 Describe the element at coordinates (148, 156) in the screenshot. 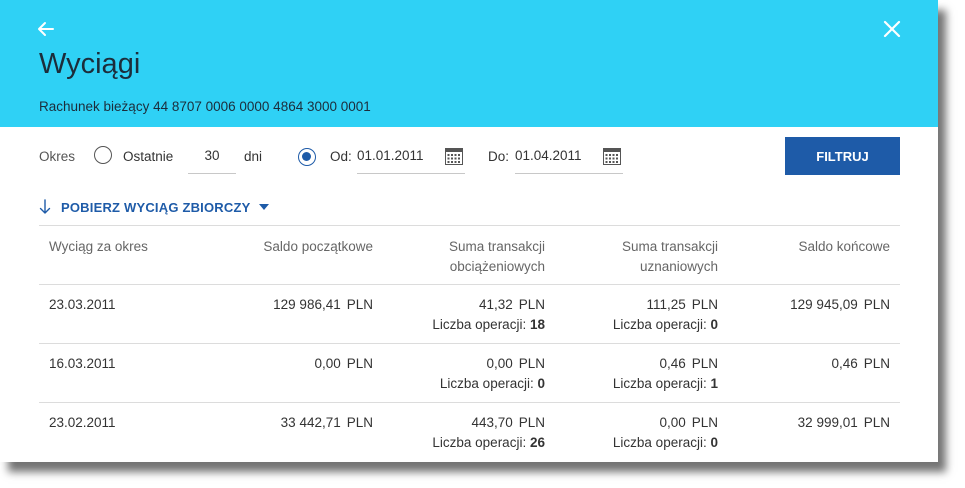

I see `last-label: Ostatnie` at that location.